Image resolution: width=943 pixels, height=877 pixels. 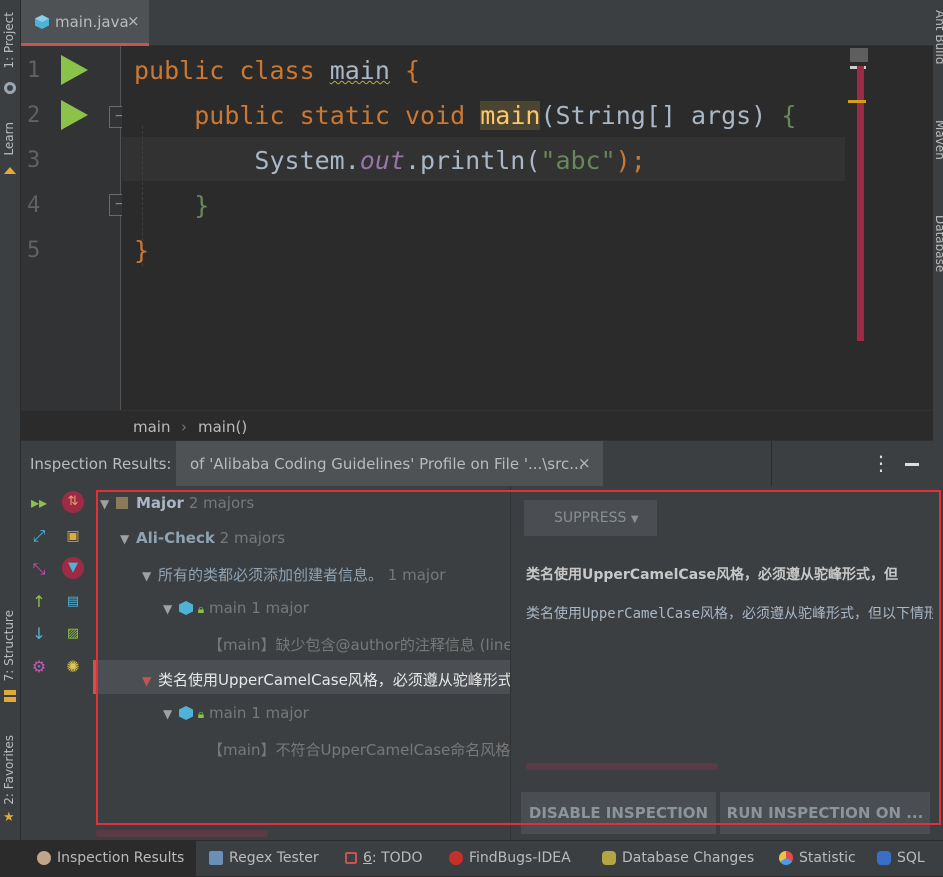 What do you see at coordinates (74, 115) in the screenshot?
I see `run-main-icon` at bounding box center [74, 115].